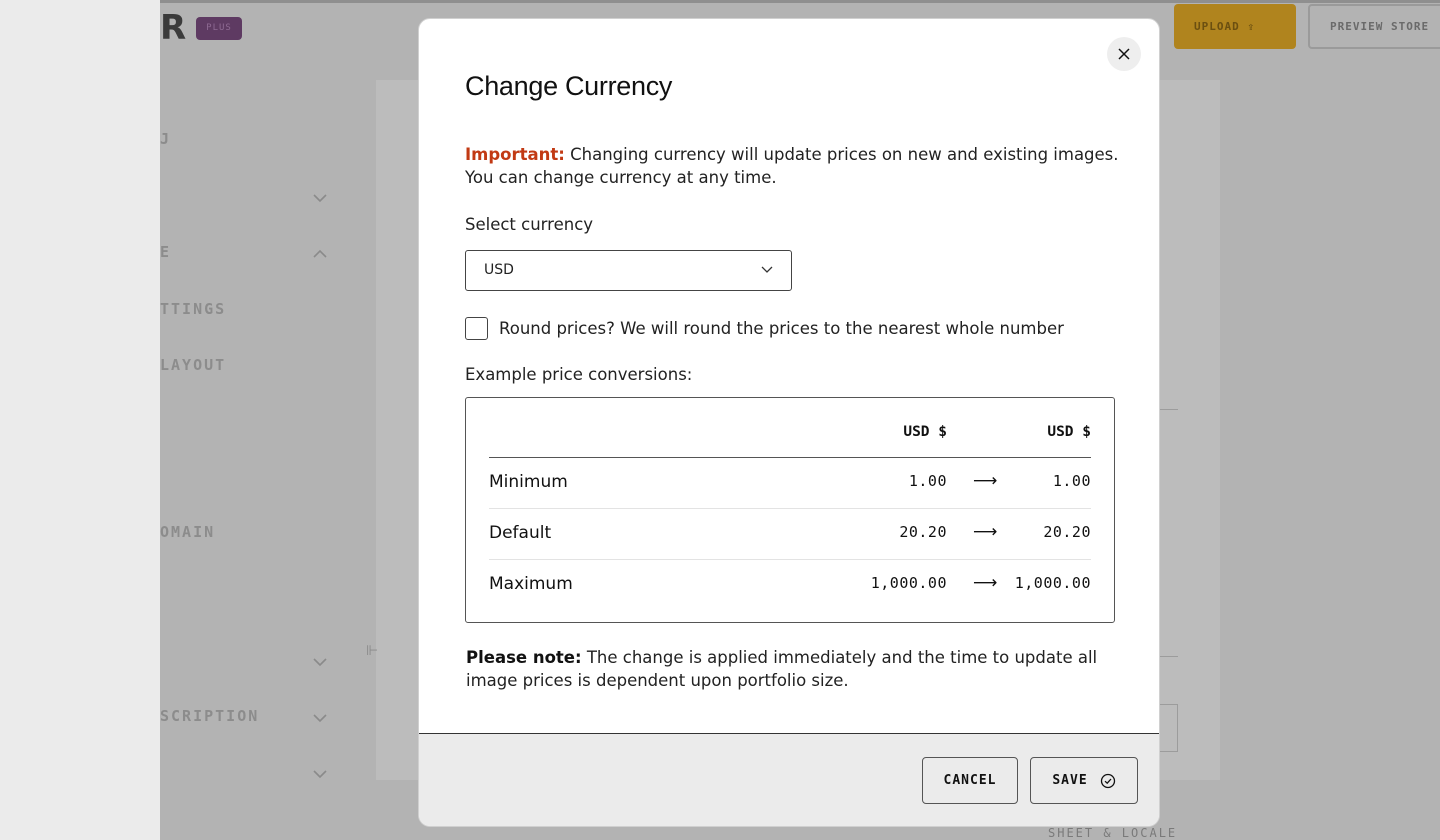 The width and height of the screenshot is (1440, 840). Describe the element at coordinates (319, 255) in the screenshot. I see `chevron-up-icon` at that location.